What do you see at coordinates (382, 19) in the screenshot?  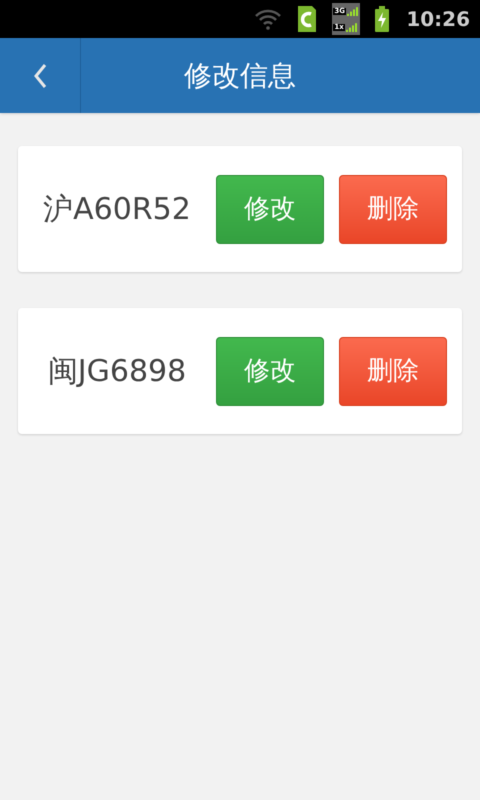 I see `battery-charging-icon` at bounding box center [382, 19].